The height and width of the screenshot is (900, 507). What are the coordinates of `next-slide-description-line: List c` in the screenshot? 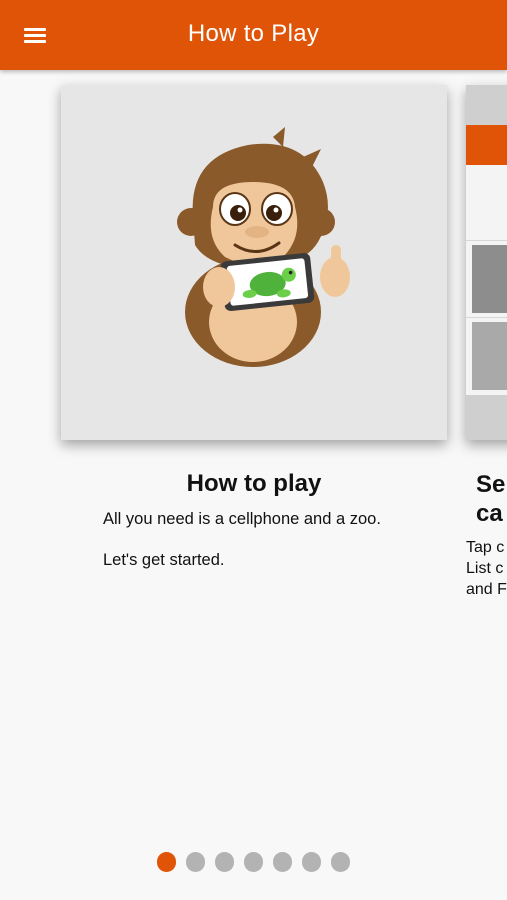 It's located at (485, 568).